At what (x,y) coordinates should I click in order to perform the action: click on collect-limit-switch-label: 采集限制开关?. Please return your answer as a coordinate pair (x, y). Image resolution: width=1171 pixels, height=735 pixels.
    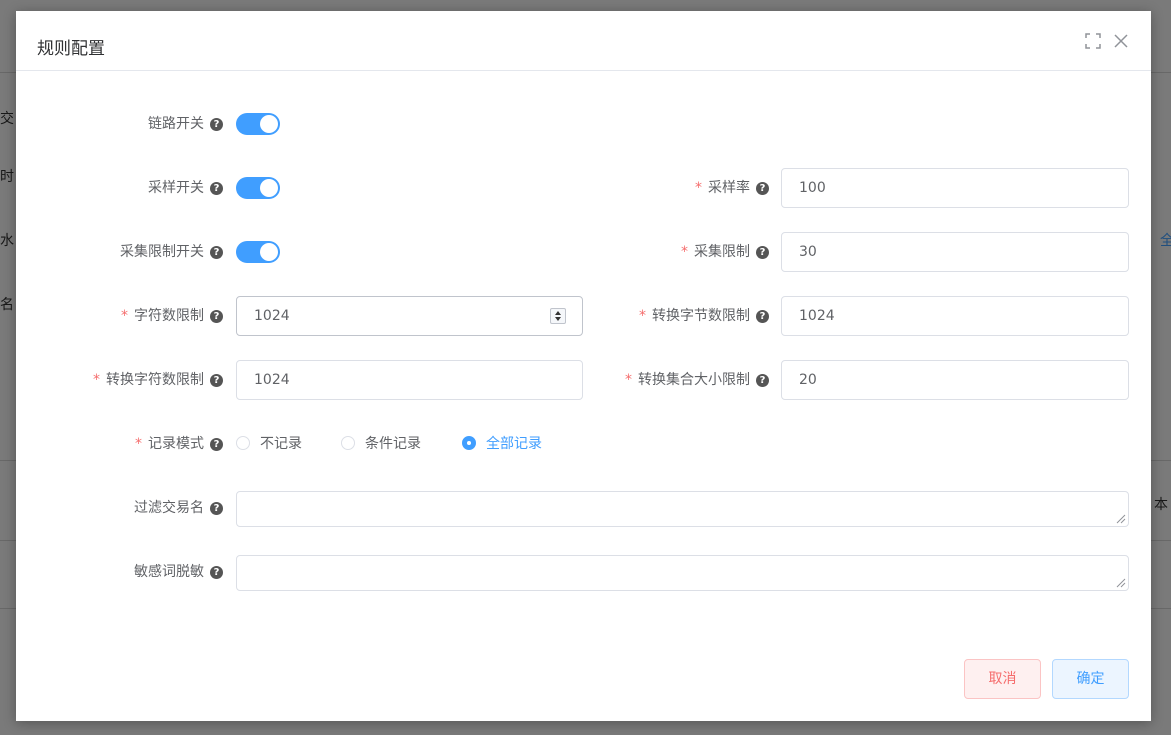
    Looking at the image, I should click on (171, 252).